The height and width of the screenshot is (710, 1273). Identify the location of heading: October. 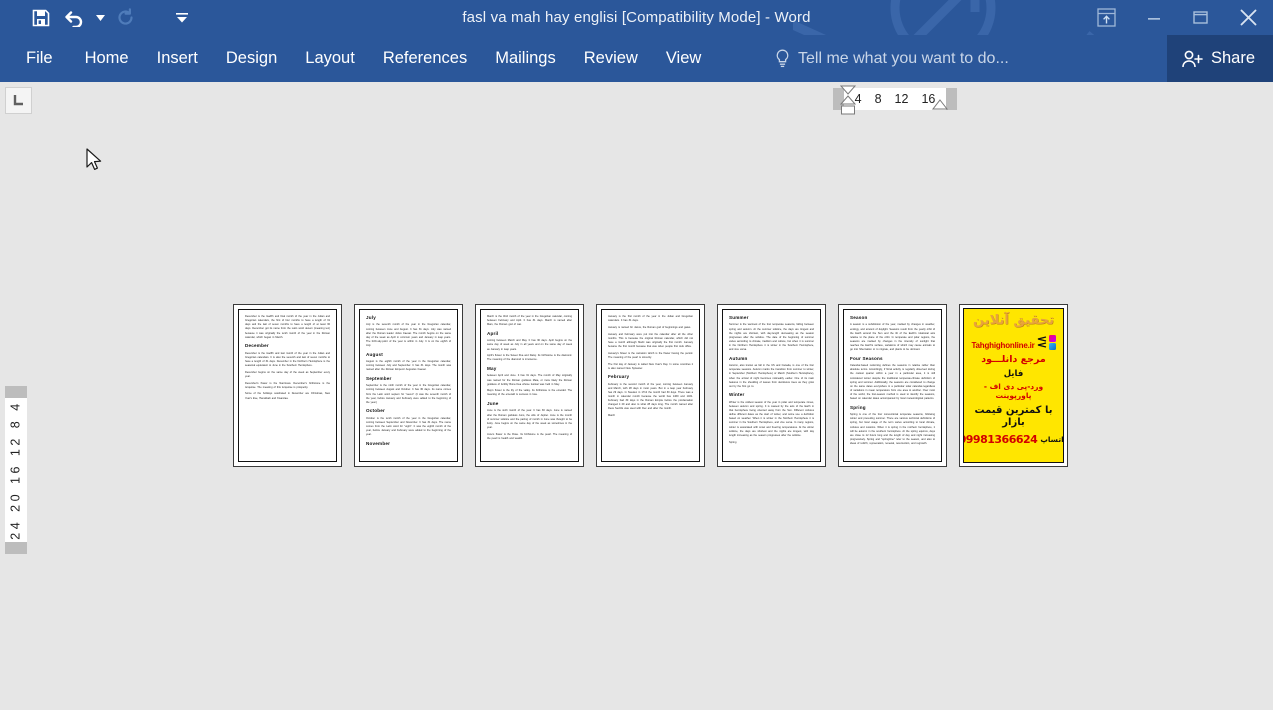
(376, 411).